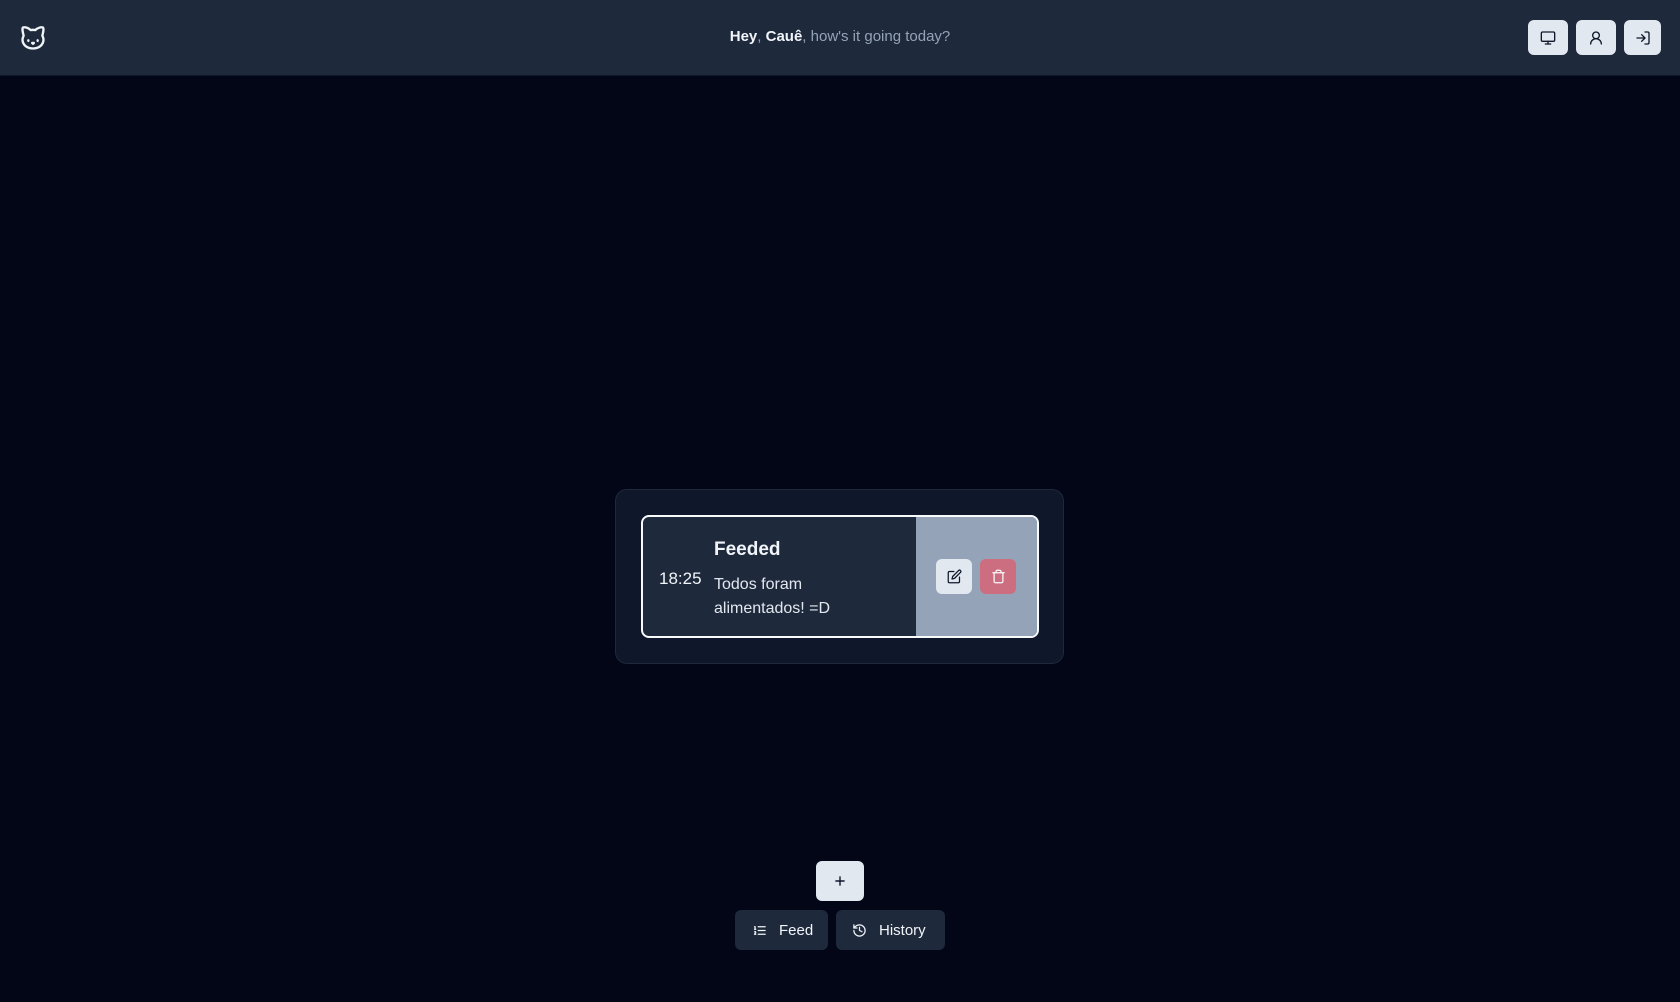 The height and width of the screenshot is (1002, 1680). I want to click on entry-title: Feeded, so click(747, 549).